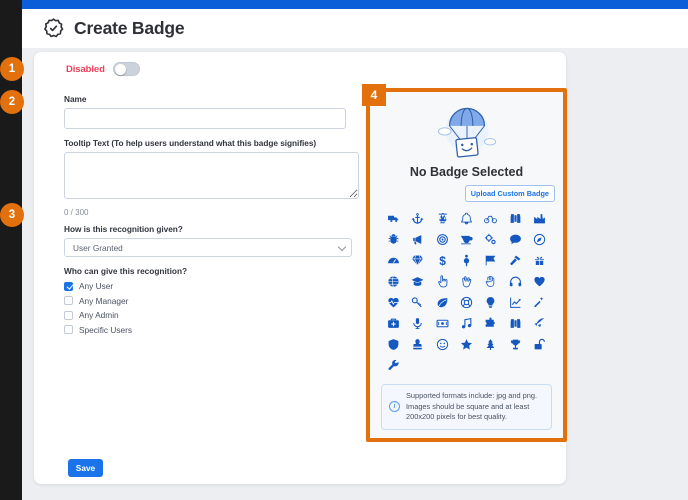 This screenshot has width=688, height=500. I want to click on checkbox-row-any-user: Any User, so click(208, 286).